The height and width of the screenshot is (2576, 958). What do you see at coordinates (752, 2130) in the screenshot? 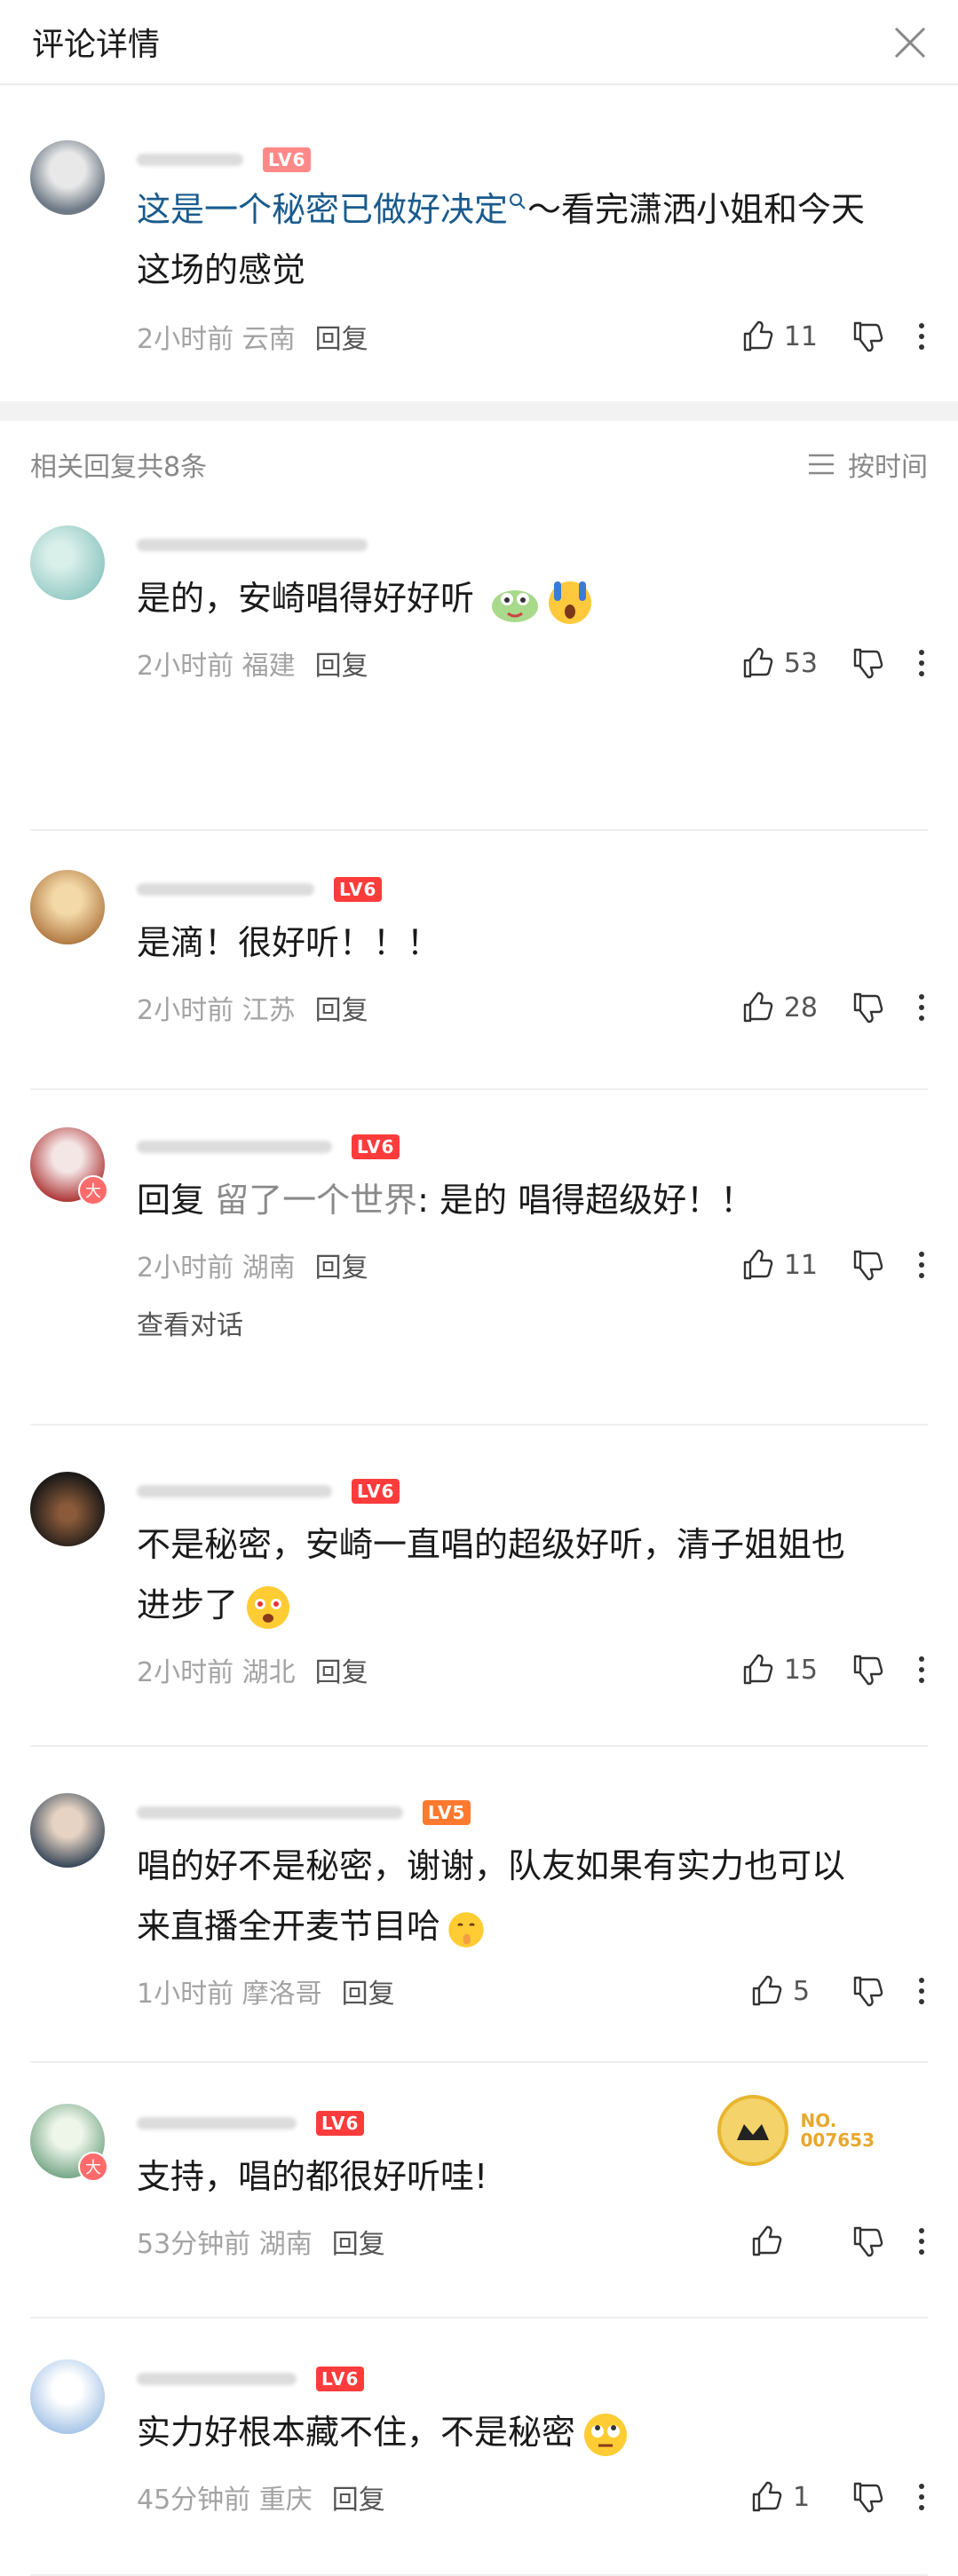
I see `medal-icon` at bounding box center [752, 2130].